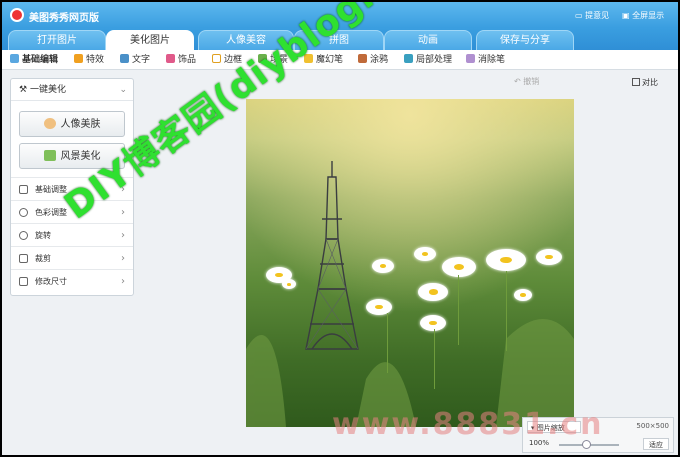 Image resolution: width=680 pixels, height=457 pixels. What do you see at coordinates (468, 424) in the screenshot?
I see `site-watermark: www.88831.cn` at bounding box center [468, 424].